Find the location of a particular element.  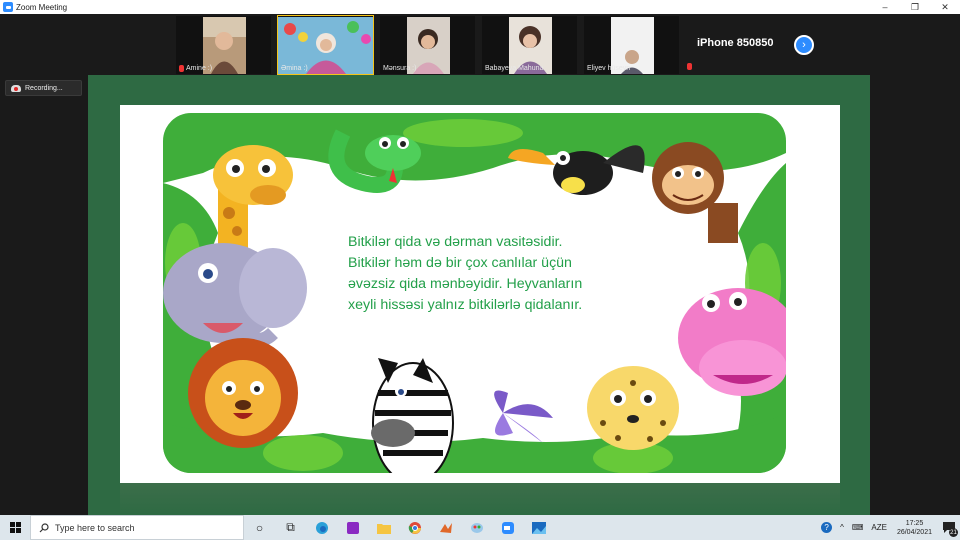

window-titlebar: Zoom Meeting – ❐ ✕ is located at coordinates (480, 7).